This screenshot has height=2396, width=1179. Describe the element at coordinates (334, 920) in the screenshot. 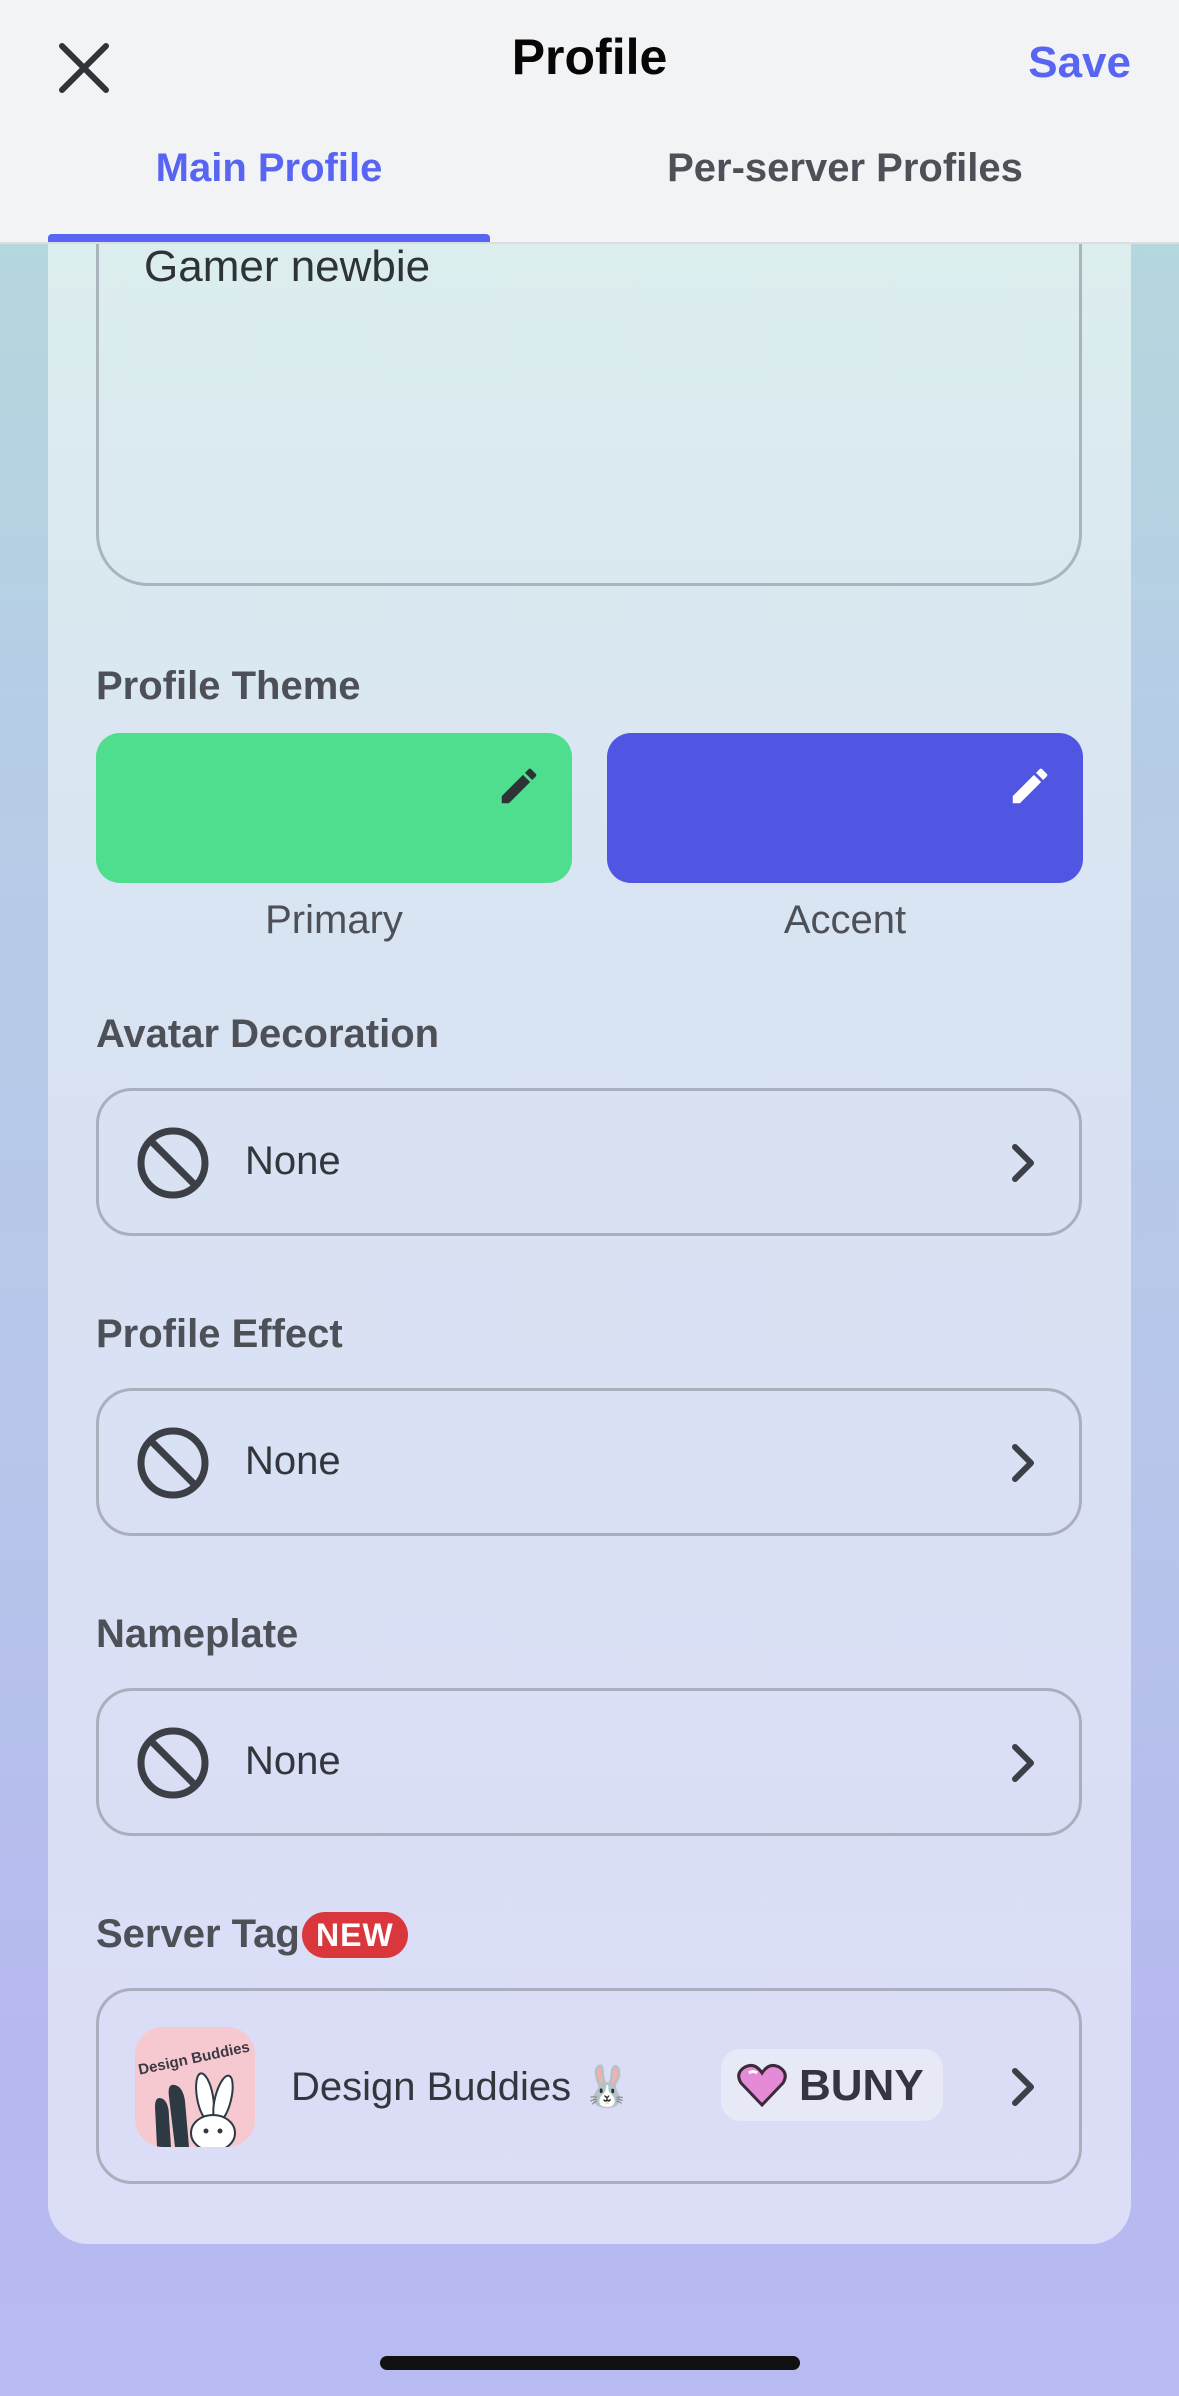

I see `primary-caption: Primary` at that location.